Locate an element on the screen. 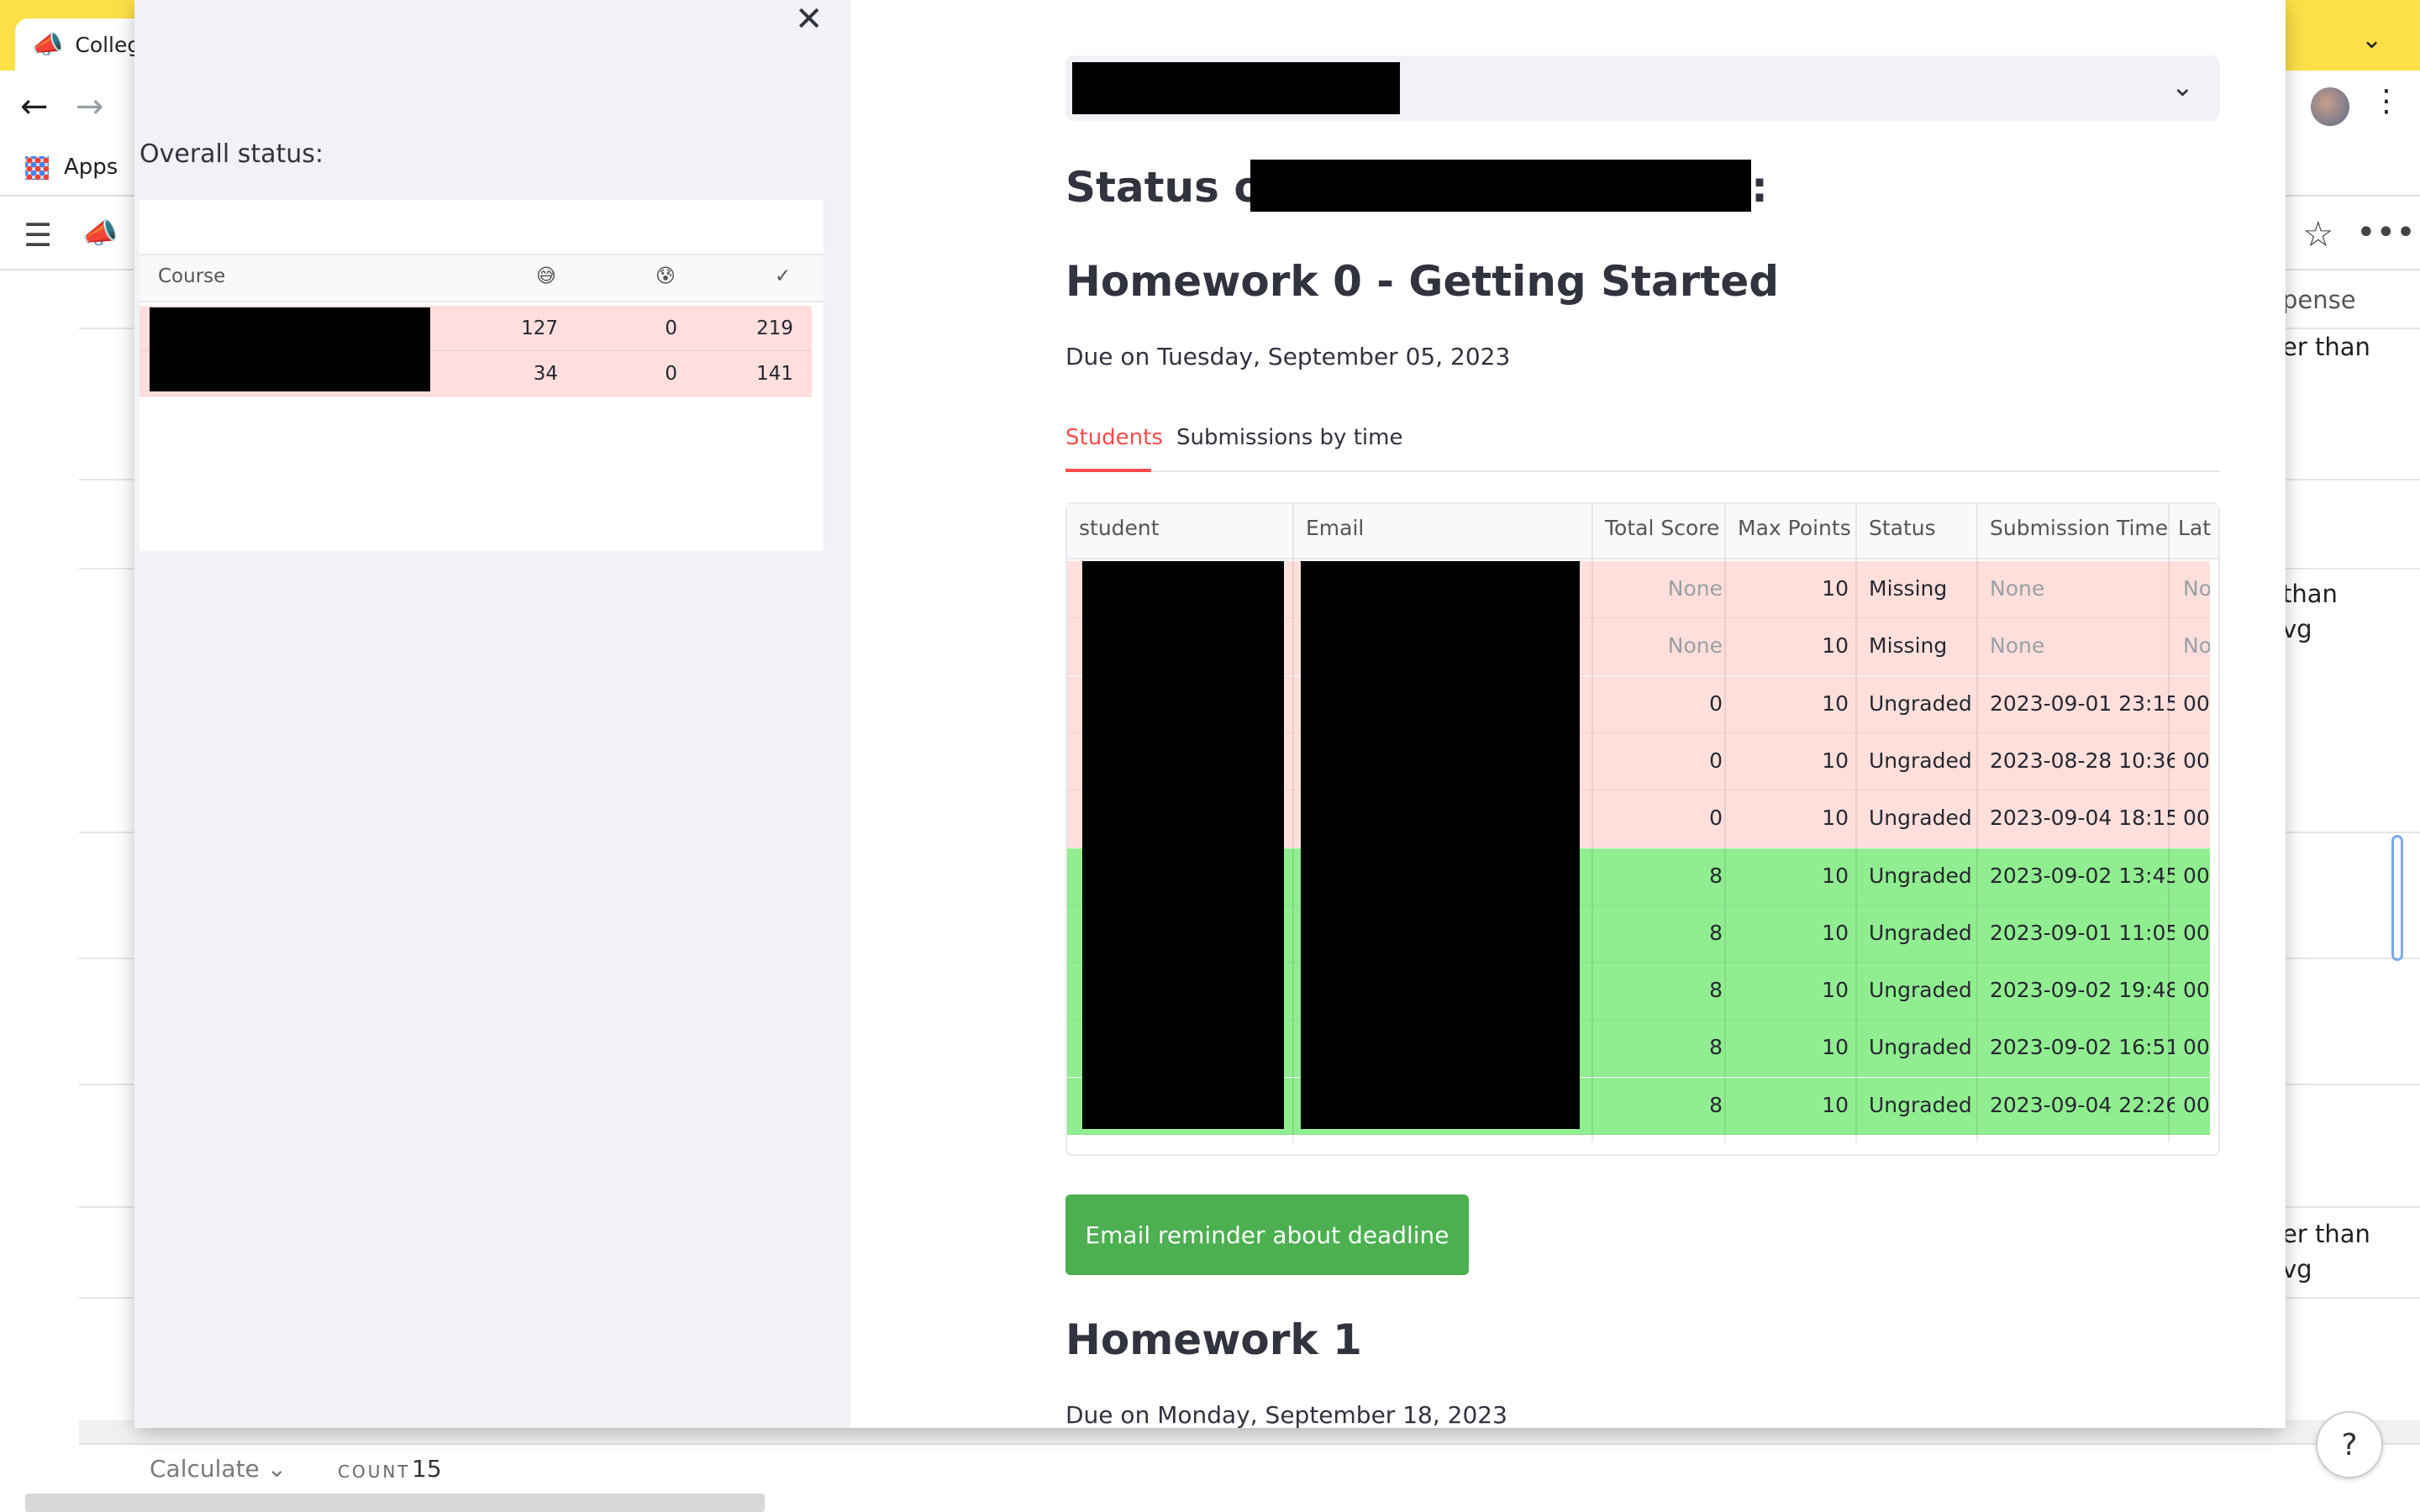  due-date: Due on Monday, September 18, 2023 is located at coordinates (1286, 1415).